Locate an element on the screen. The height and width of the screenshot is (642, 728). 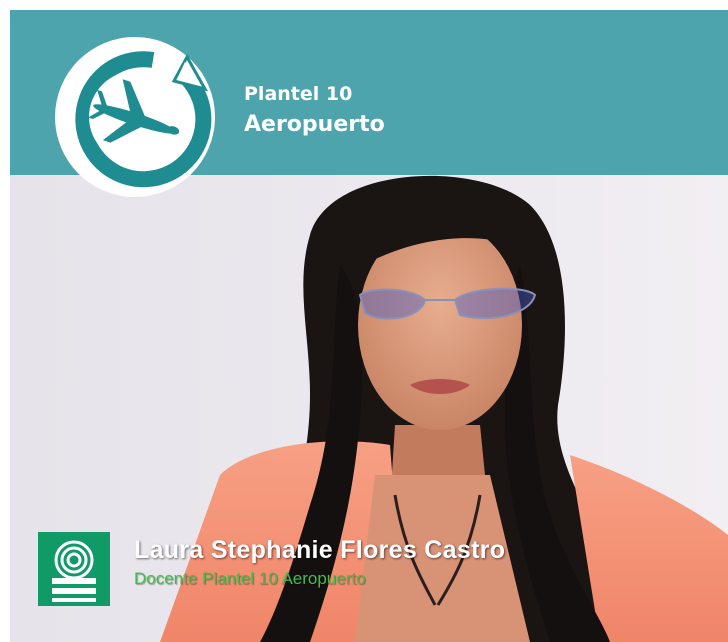
airplane-cycle-icon is located at coordinates (135, 117).